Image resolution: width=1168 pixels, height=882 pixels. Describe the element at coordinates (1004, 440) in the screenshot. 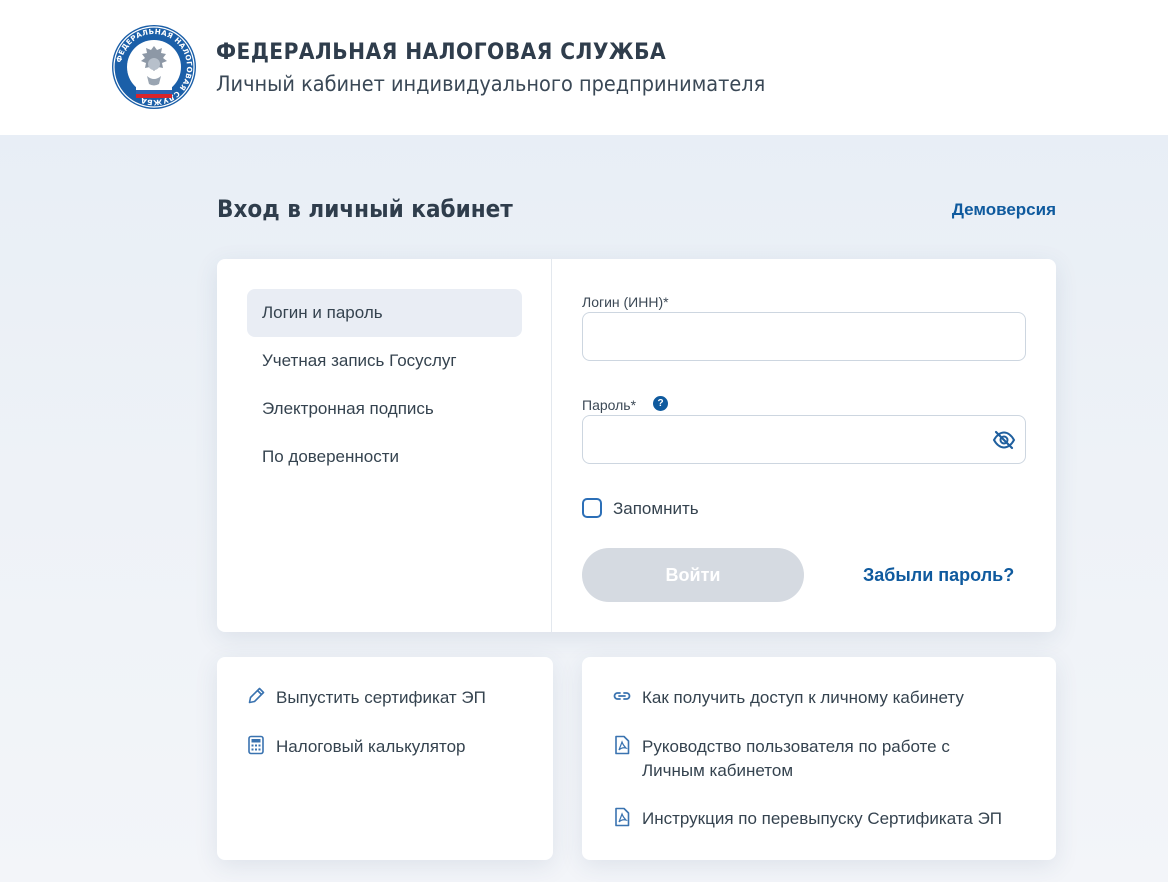

I see `eye-slash-icon` at that location.